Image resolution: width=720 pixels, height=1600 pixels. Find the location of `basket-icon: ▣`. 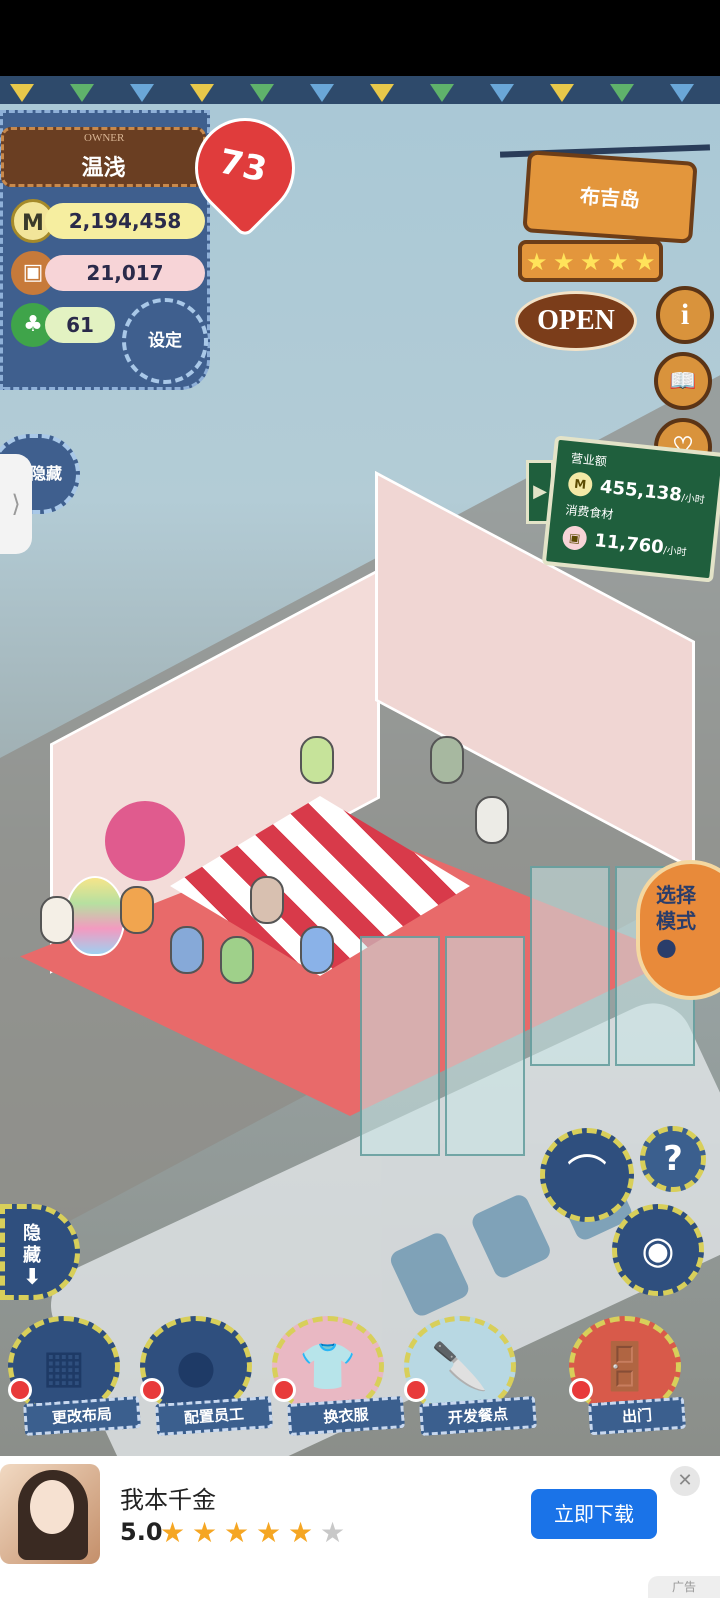

basket-icon: ▣ is located at coordinates (574, 538).